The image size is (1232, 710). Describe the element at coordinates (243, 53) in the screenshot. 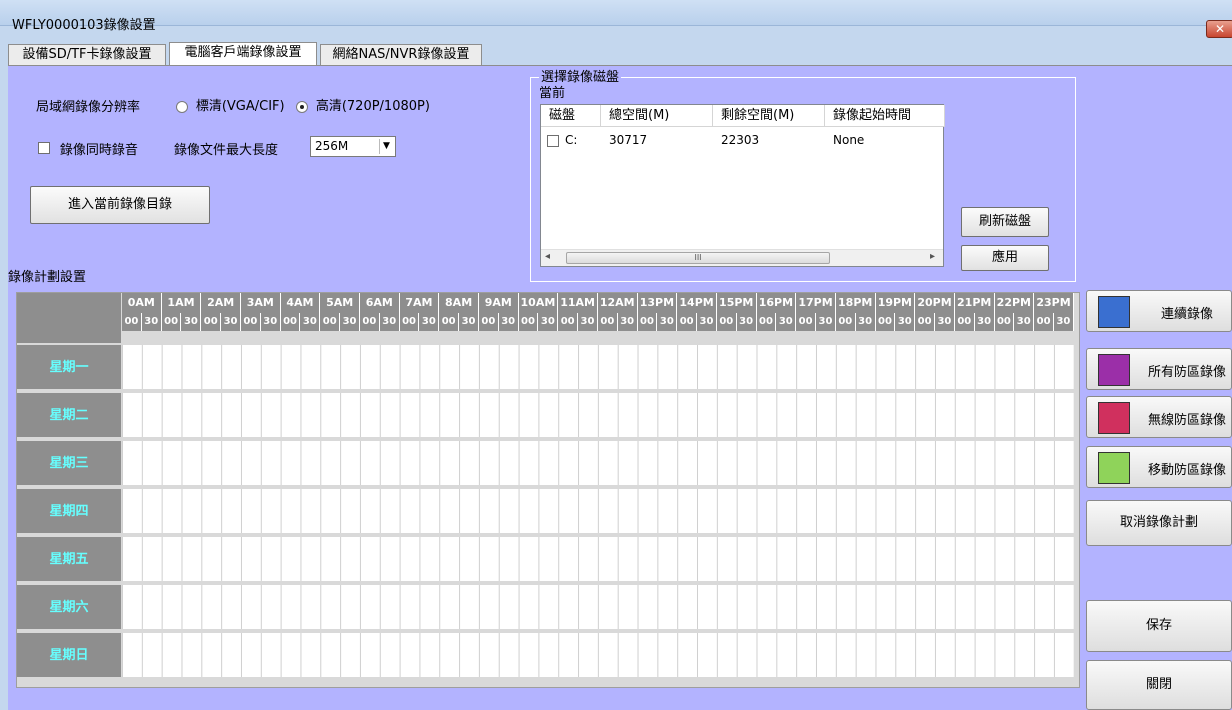

I see `tab-pc-client: 電腦客戶端錄像設置` at that location.